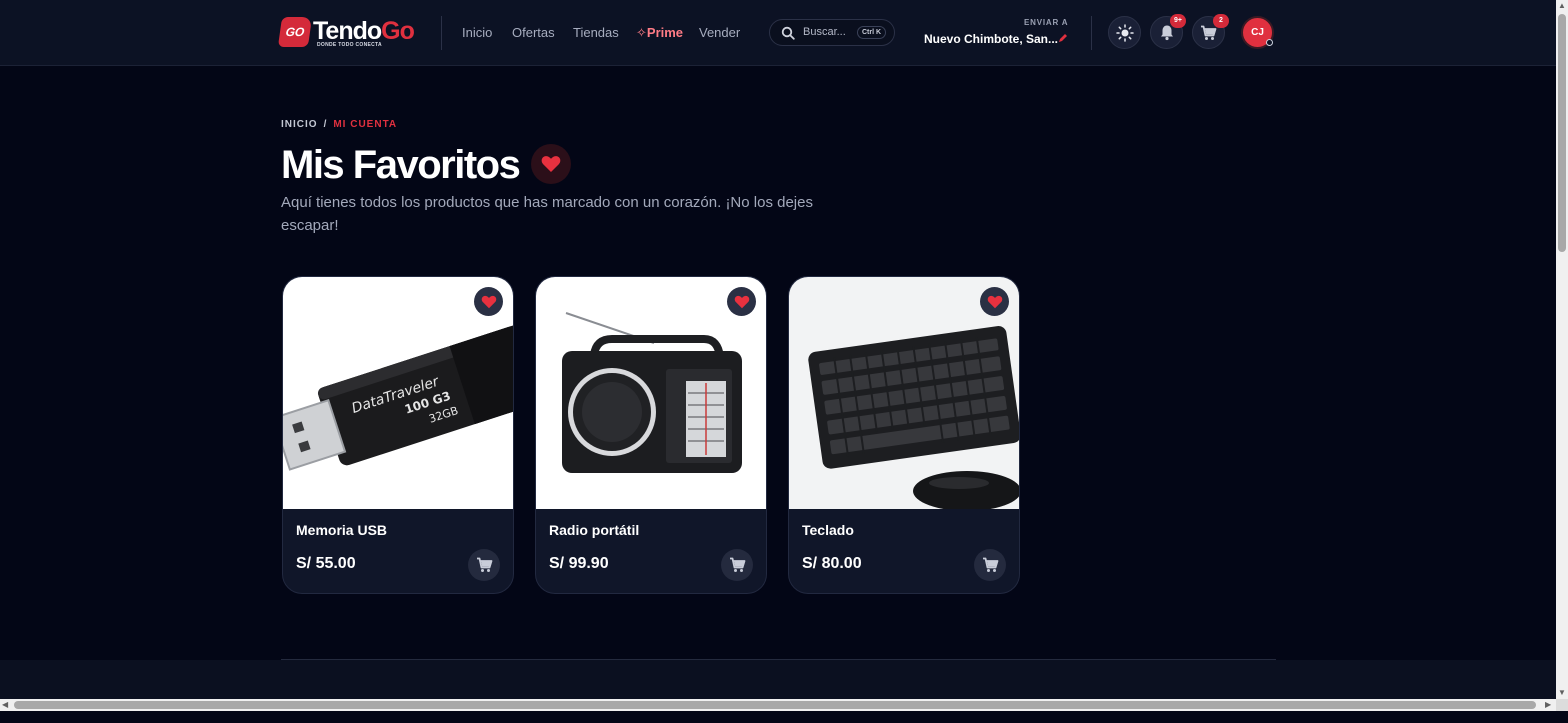 This screenshot has width=1568, height=723. I want to click on scroll-up-arrow-icon: ▲, so click(1562, 6).